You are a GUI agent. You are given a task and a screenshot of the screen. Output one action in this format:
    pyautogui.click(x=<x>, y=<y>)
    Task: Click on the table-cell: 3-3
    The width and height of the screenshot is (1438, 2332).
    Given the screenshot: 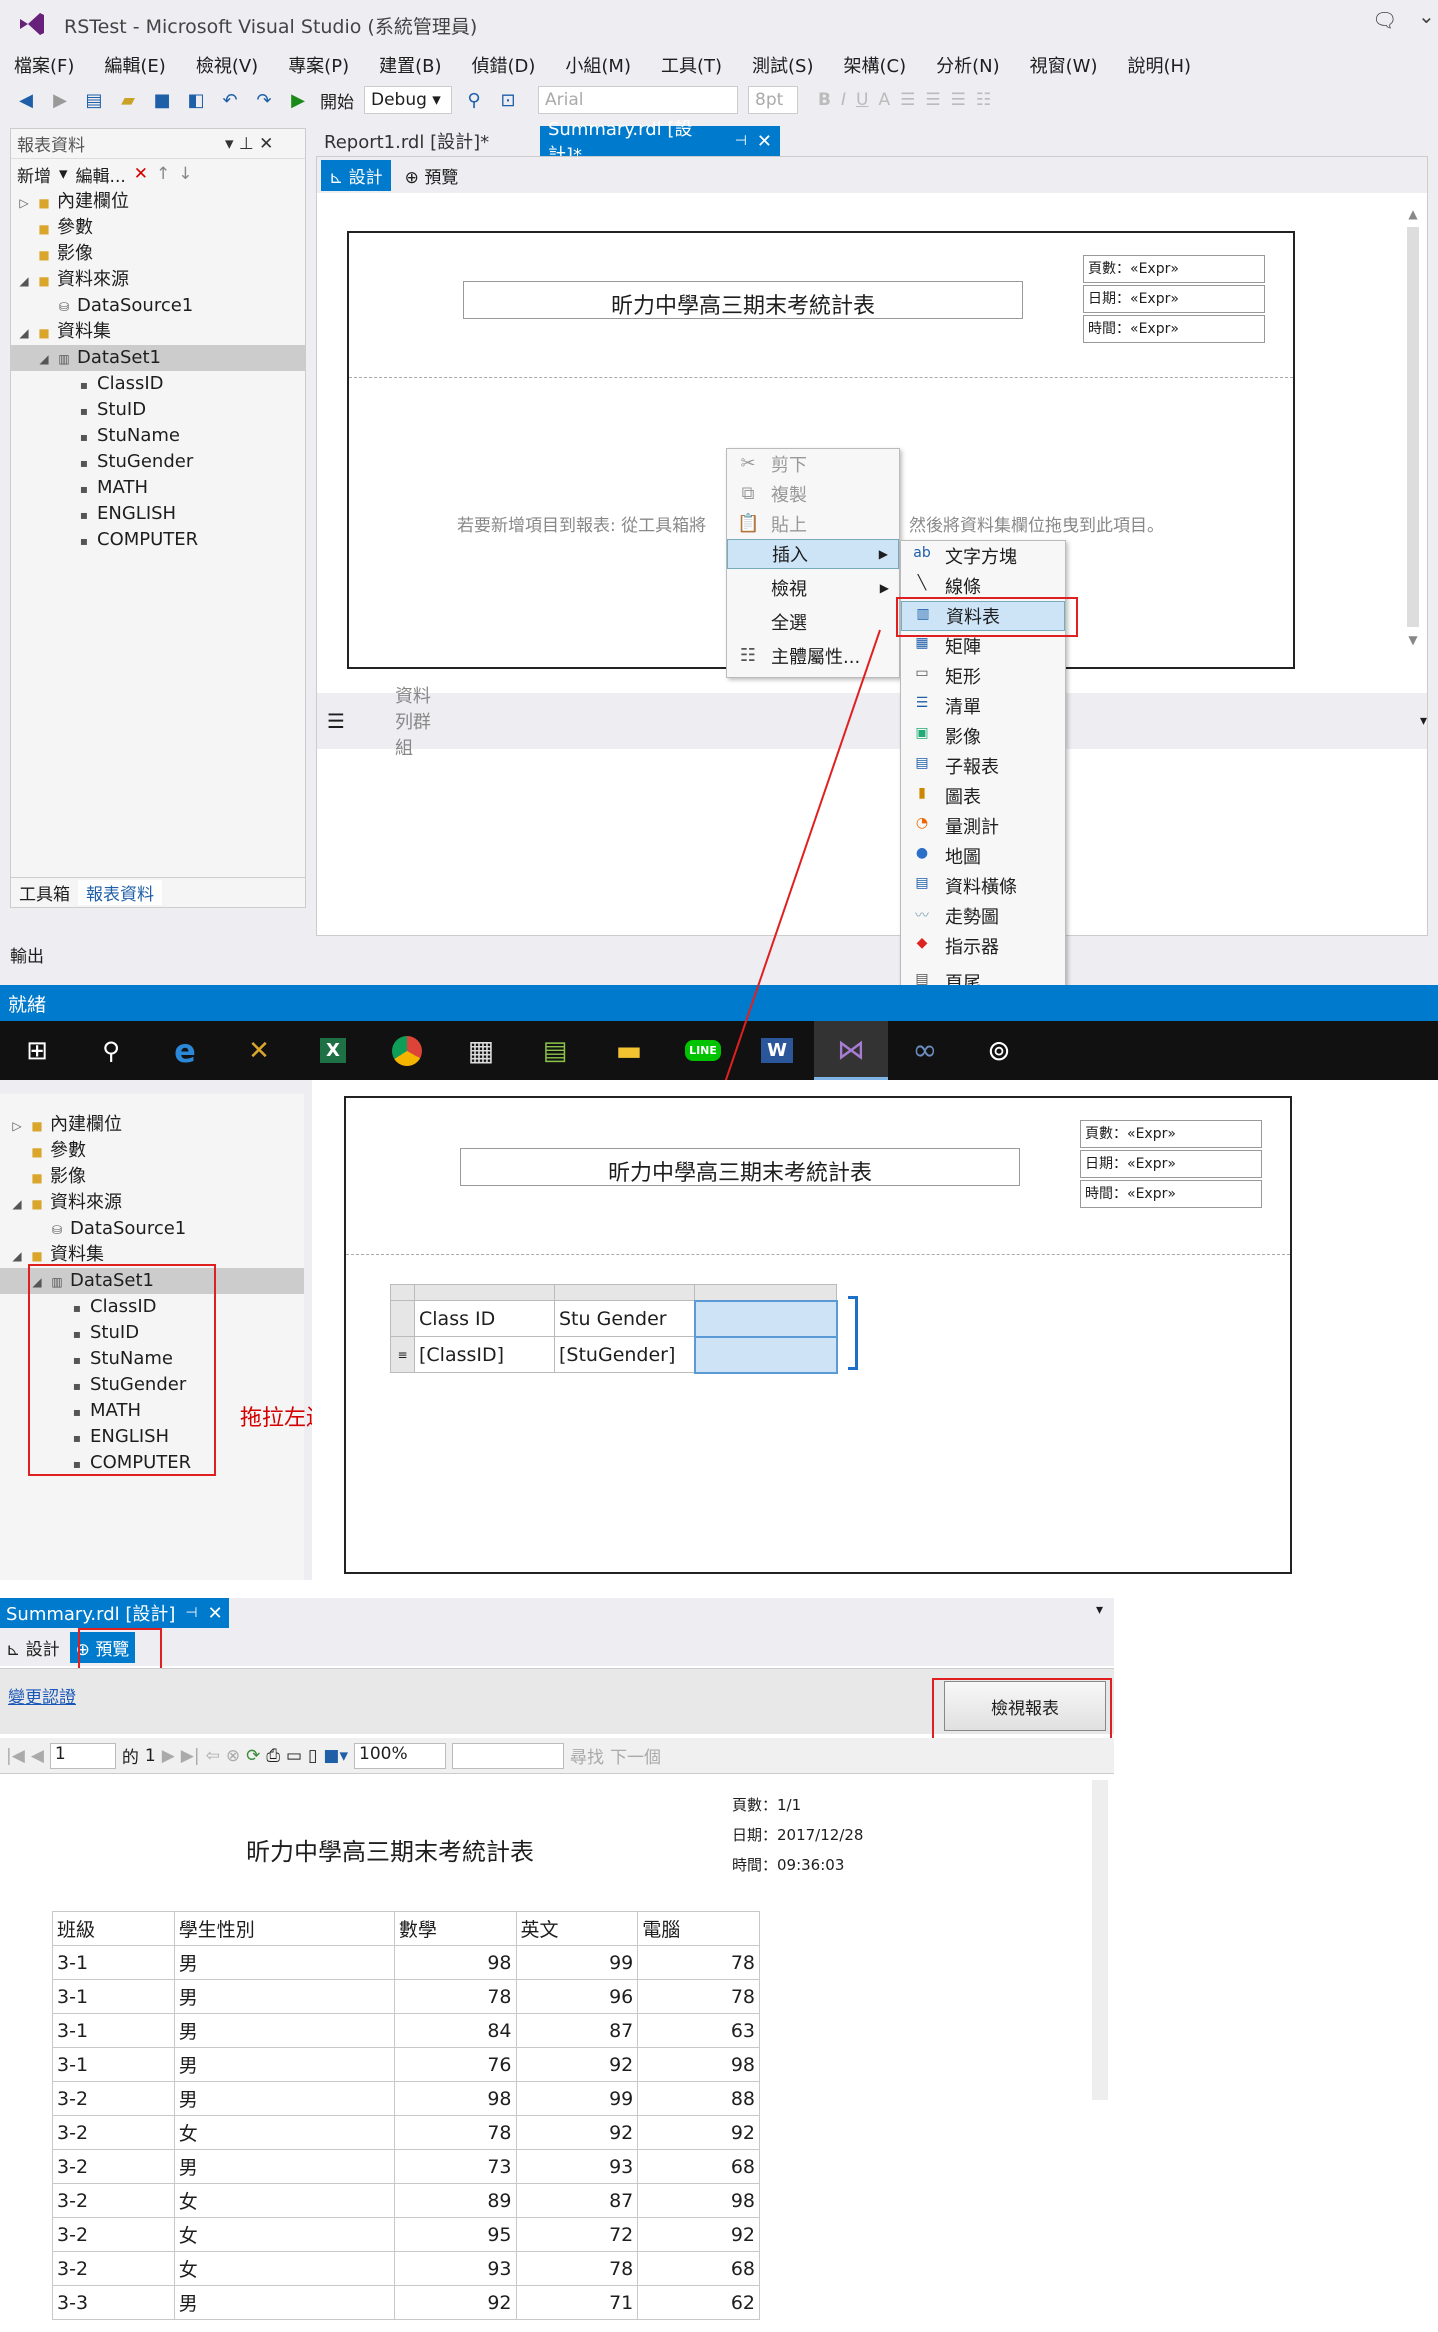 What is the action you would take?
    pyautogui.click(x=113, y=2302)
    